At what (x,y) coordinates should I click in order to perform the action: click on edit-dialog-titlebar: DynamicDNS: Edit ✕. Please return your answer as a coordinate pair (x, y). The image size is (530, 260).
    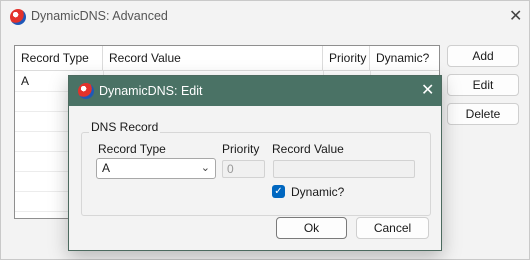
    Looking at the image, I should click on (255, 91).